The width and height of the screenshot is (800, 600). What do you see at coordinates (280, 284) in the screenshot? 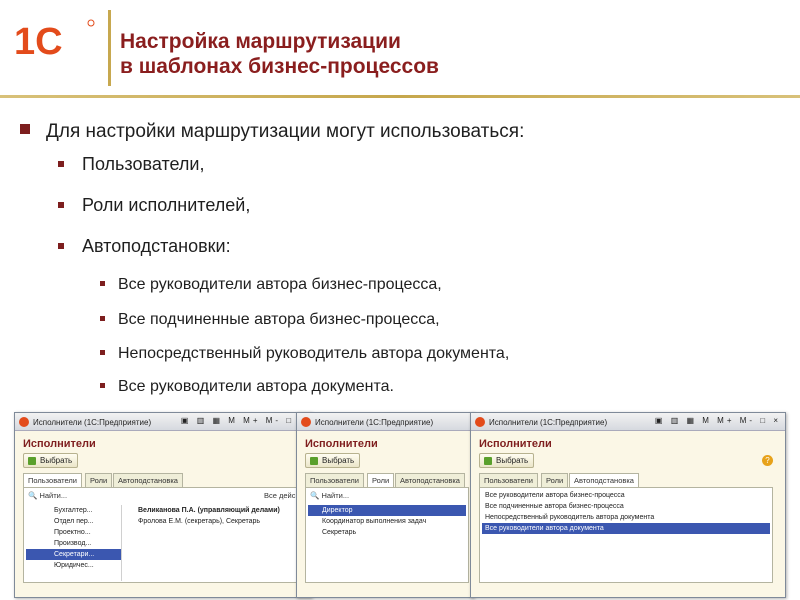
I see `bullet-subsub-text: Все руководители автора бизнес-процесса,` at bounding box center [280, 284].